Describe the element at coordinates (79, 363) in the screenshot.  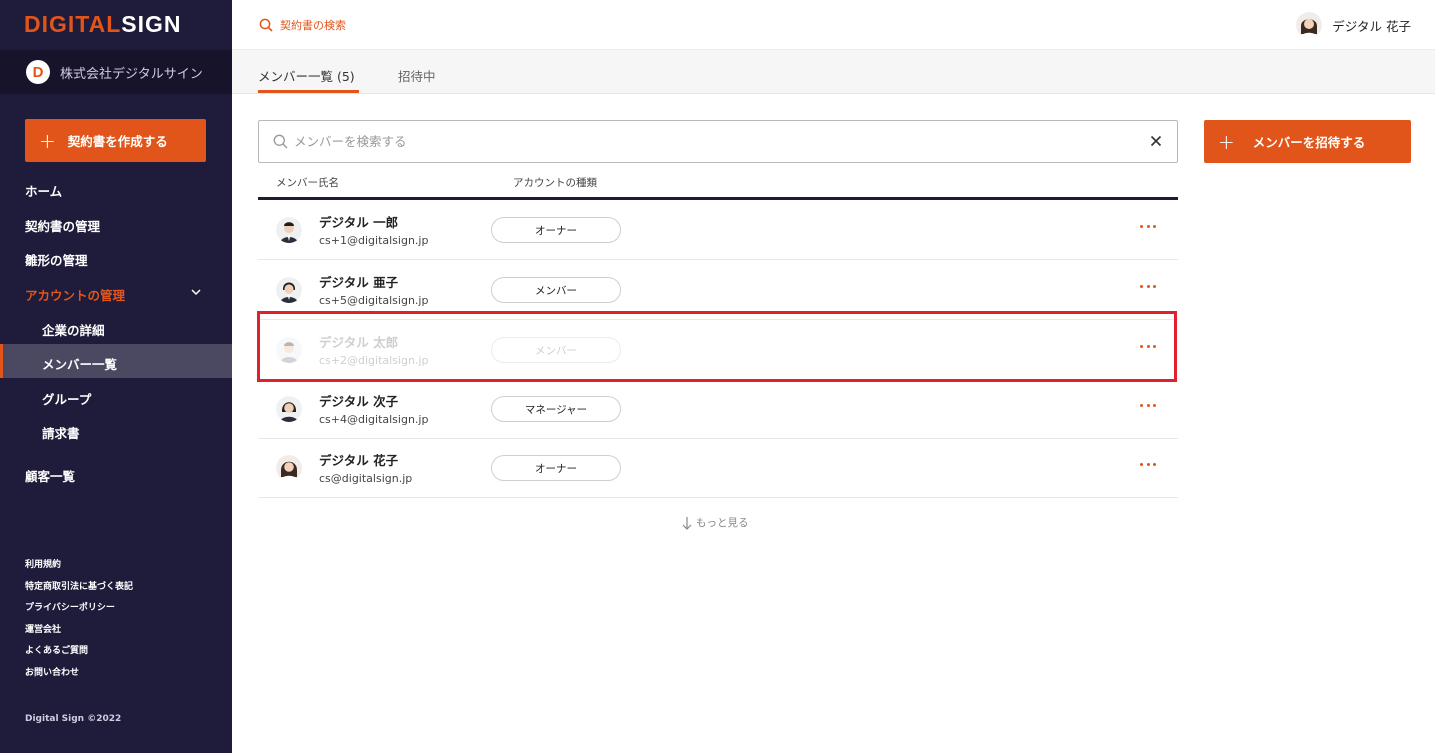
I see `sidebar-item-member-list: メンバー一覧` at that location.